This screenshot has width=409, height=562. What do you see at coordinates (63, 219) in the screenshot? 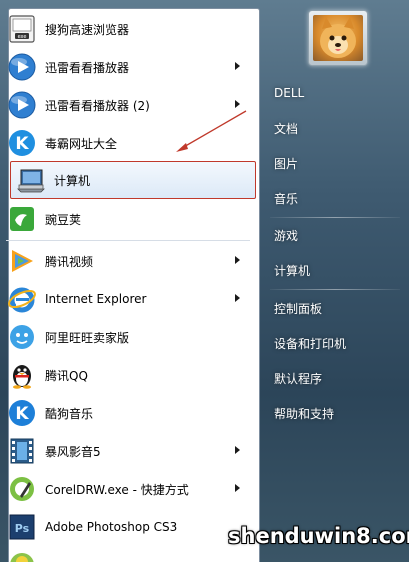
I see `menu-item-label: 豌豆荚` at bounding box center [63, 219].